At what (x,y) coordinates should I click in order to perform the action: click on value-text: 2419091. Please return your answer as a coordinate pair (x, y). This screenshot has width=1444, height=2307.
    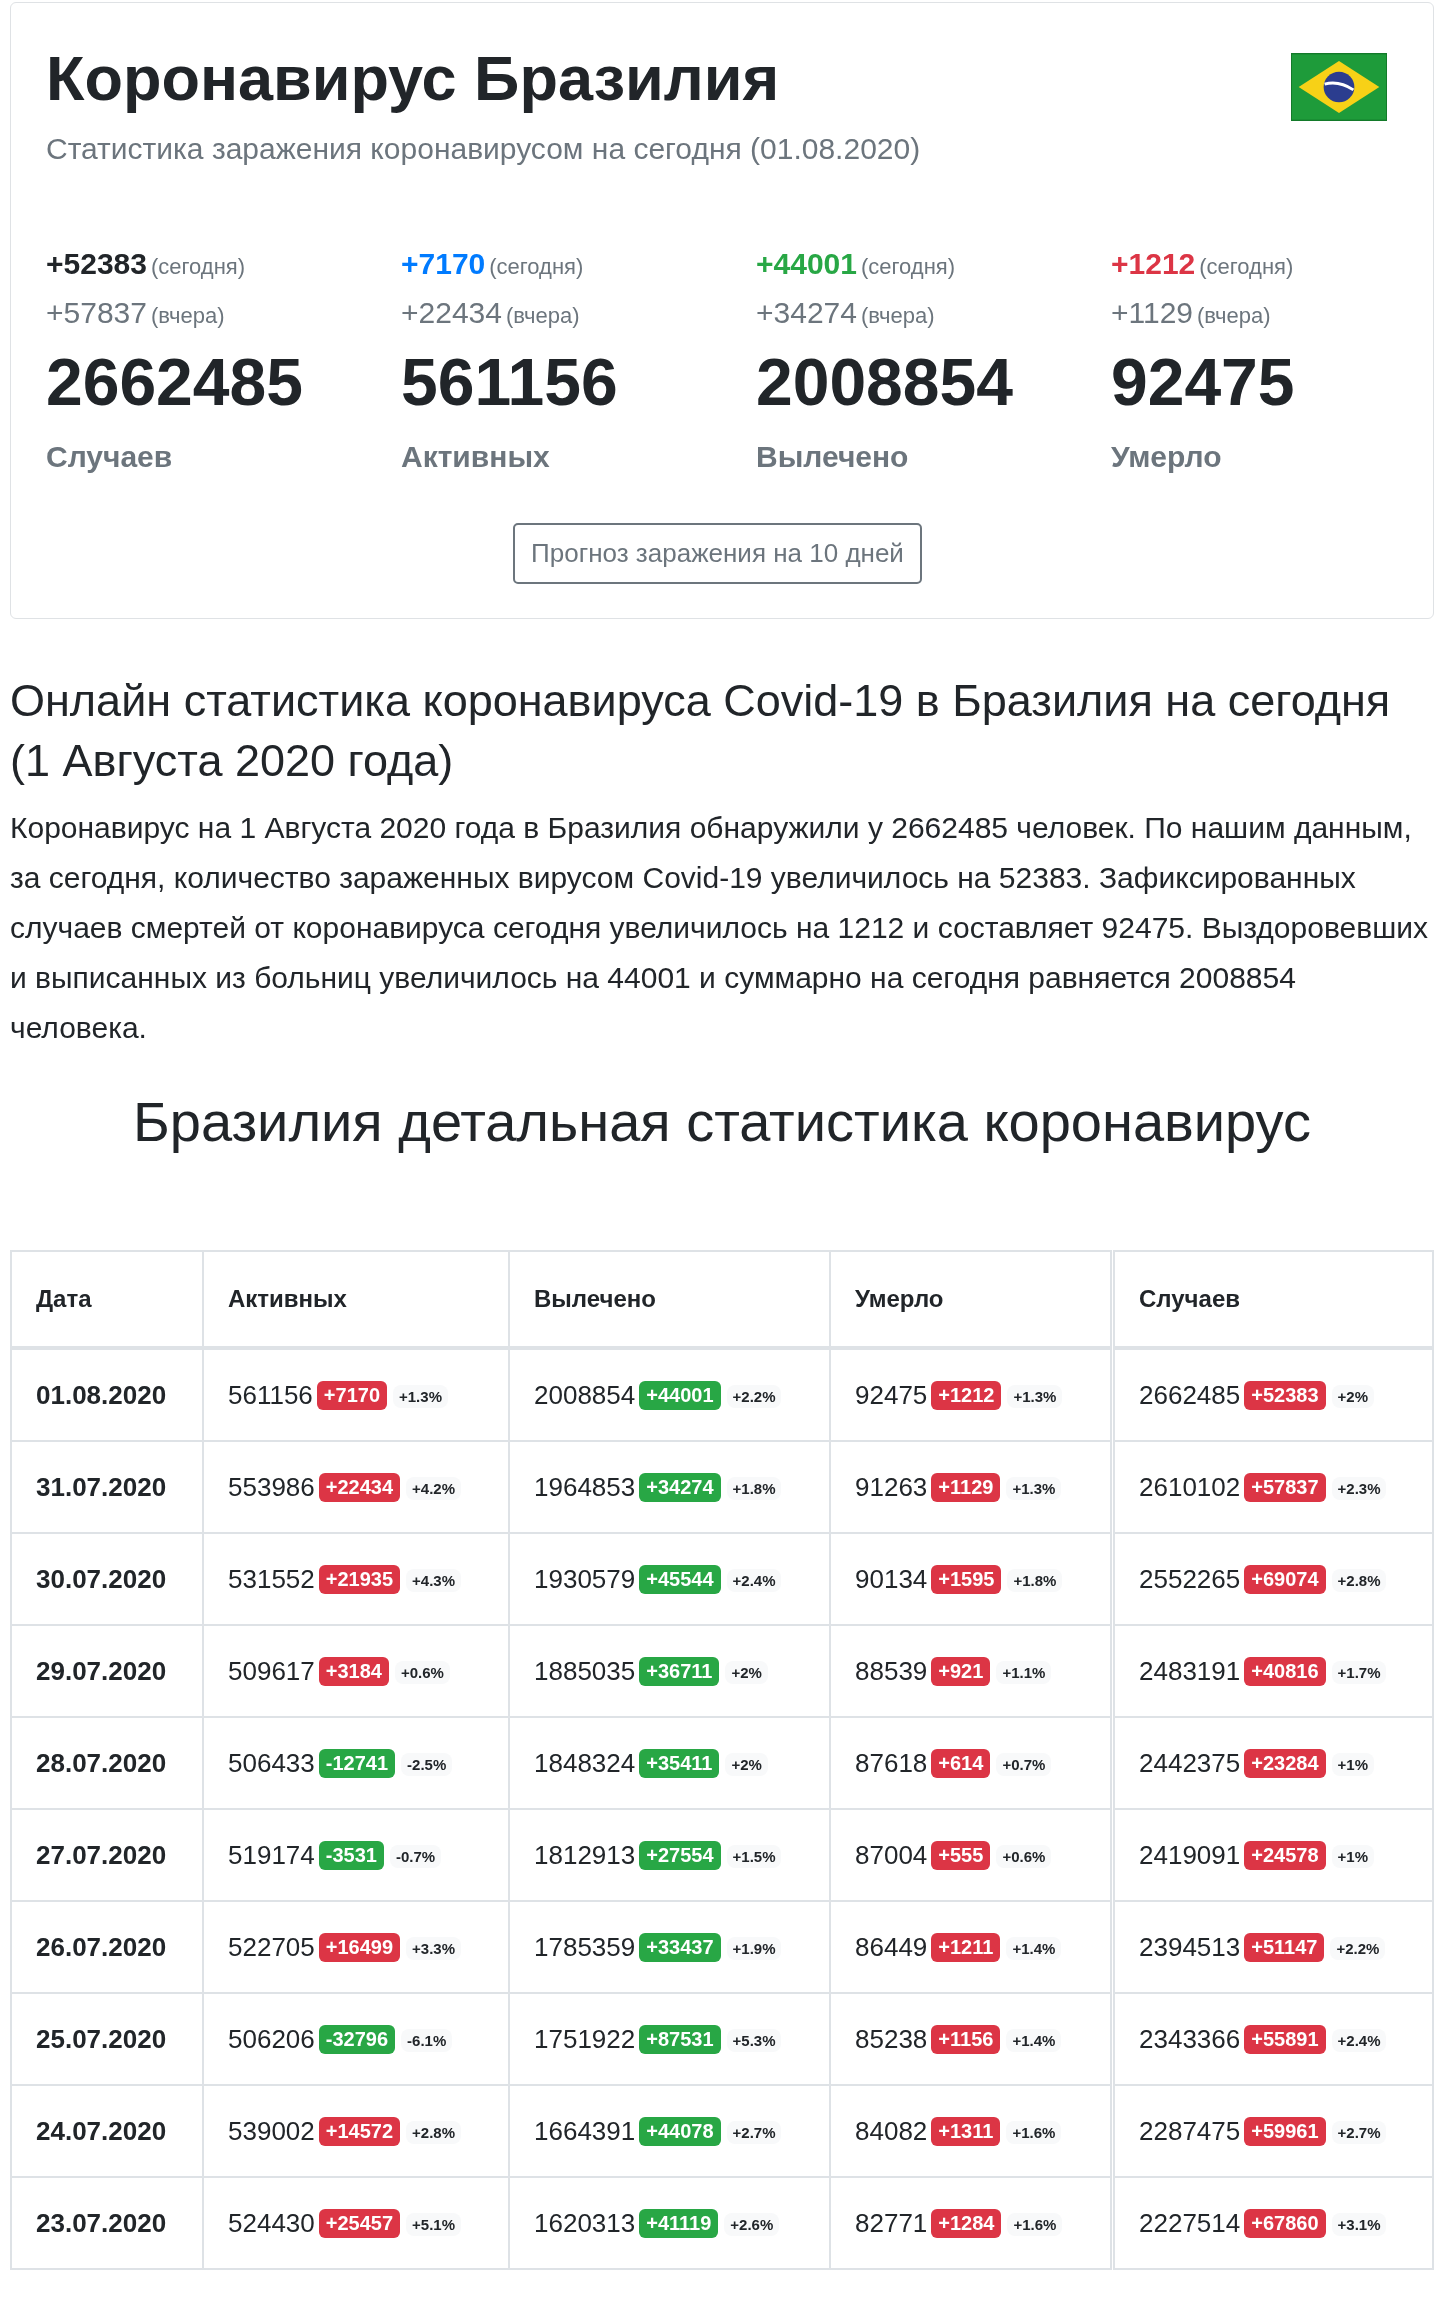
    Looking at the image, I should click on (1190, 1854).